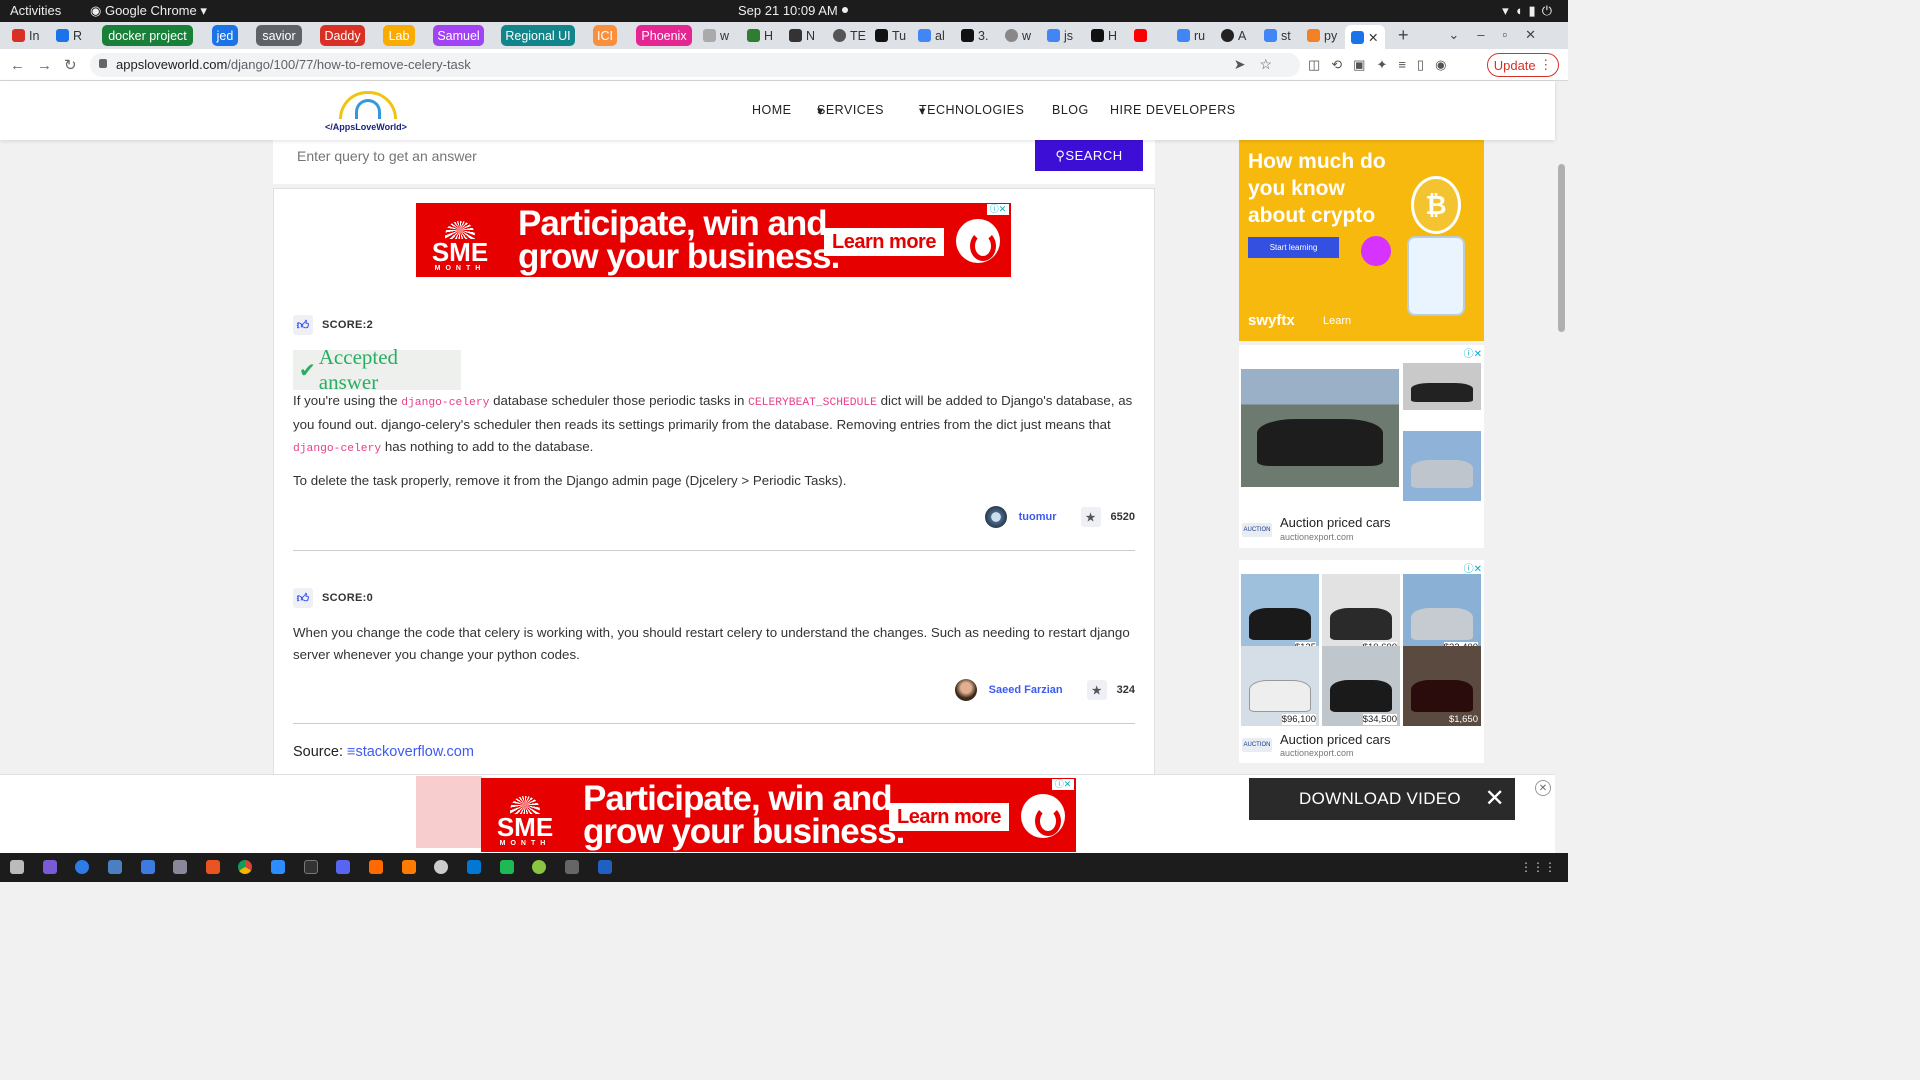  I want to click on start-learning-button: Start learning, so click(1293, 247).